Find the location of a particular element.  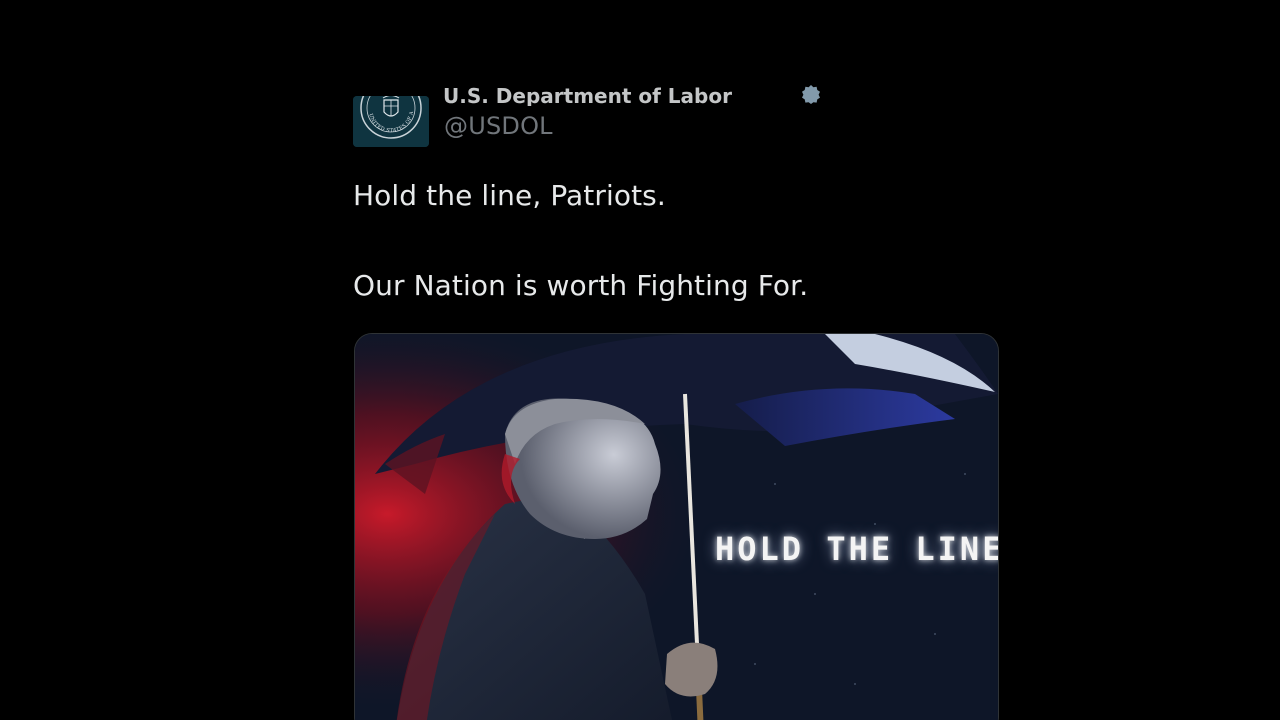

display-name: U.S. Department of Labor is located at coordinates (587, 95).